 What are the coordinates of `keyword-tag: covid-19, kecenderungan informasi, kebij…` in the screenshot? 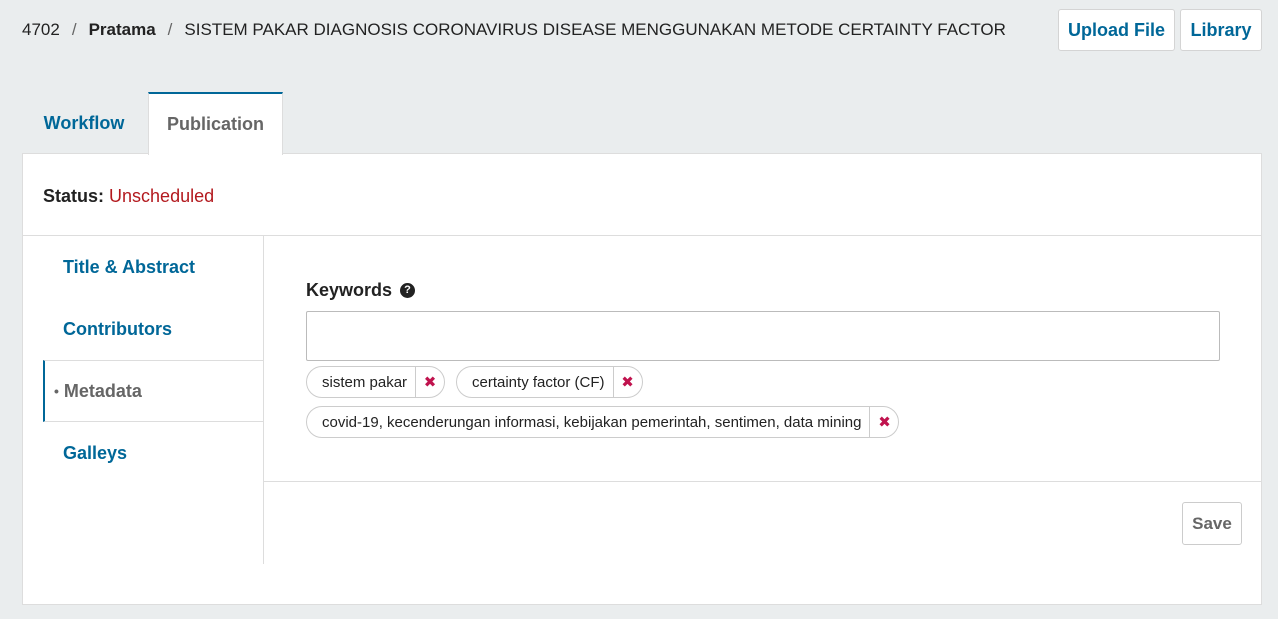 It's located at (603, 422).